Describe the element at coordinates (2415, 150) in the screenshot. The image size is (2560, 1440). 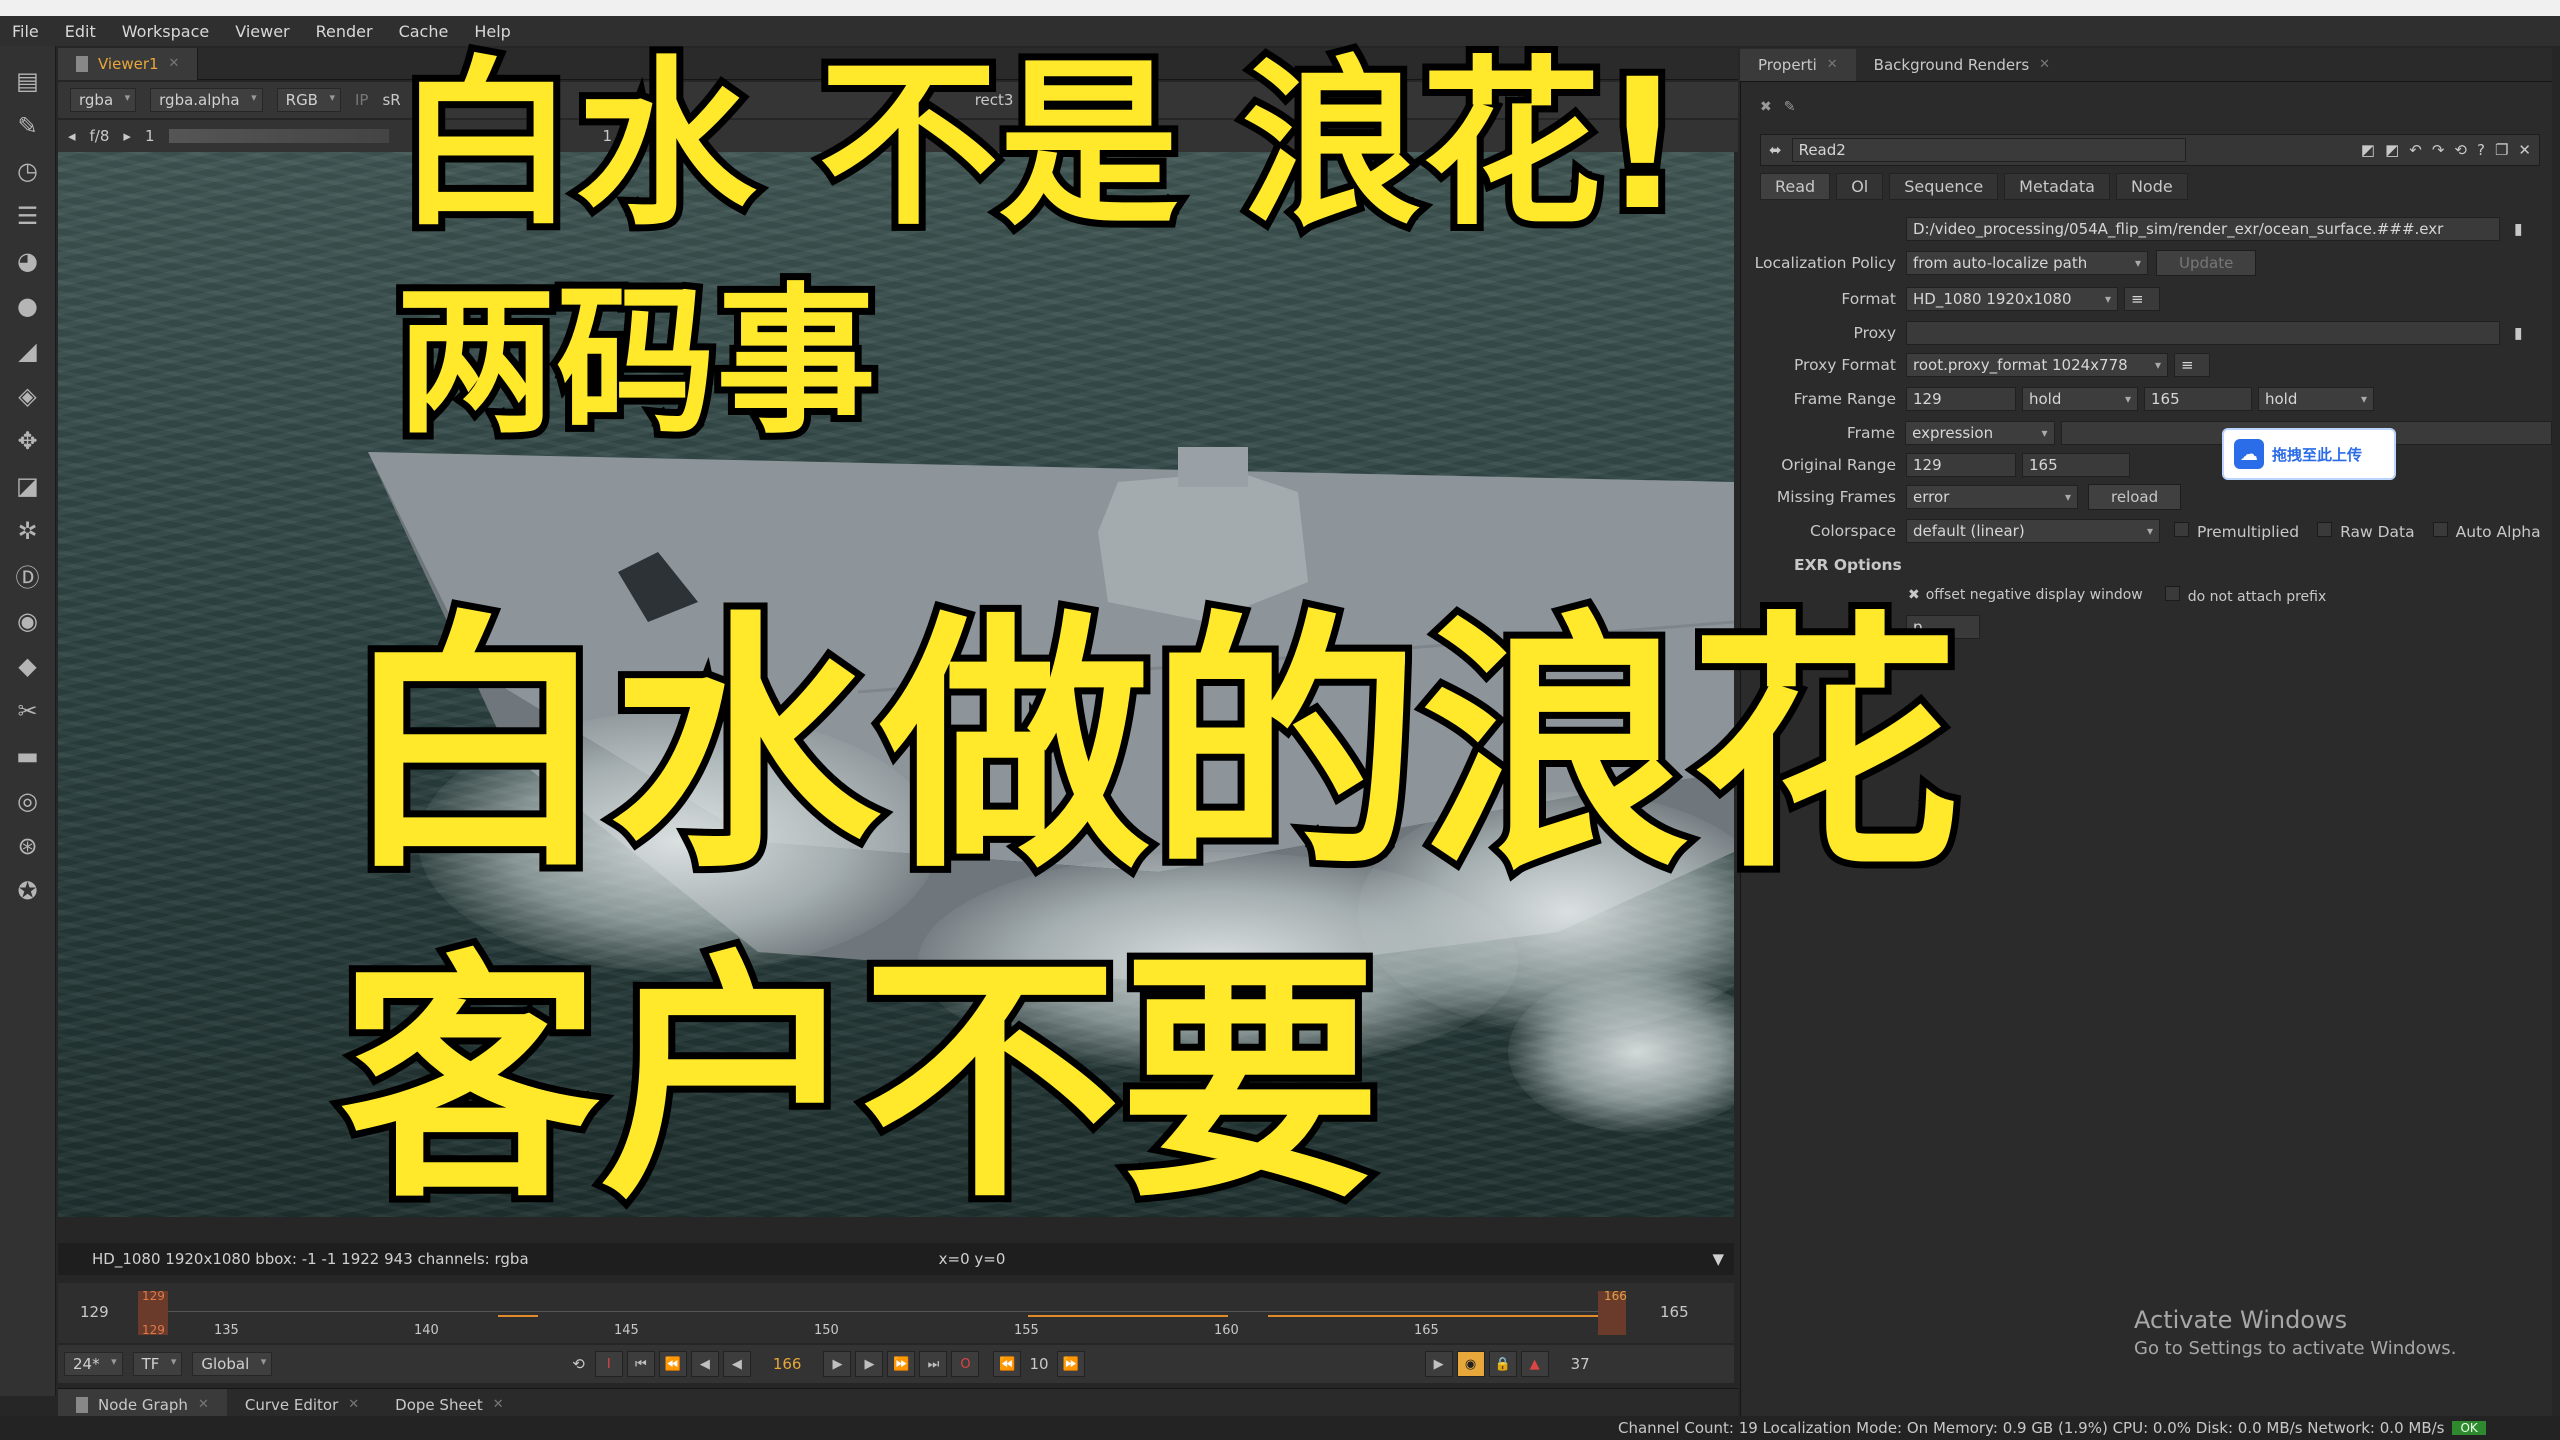
I see `undo-icon: ↶` at that location.